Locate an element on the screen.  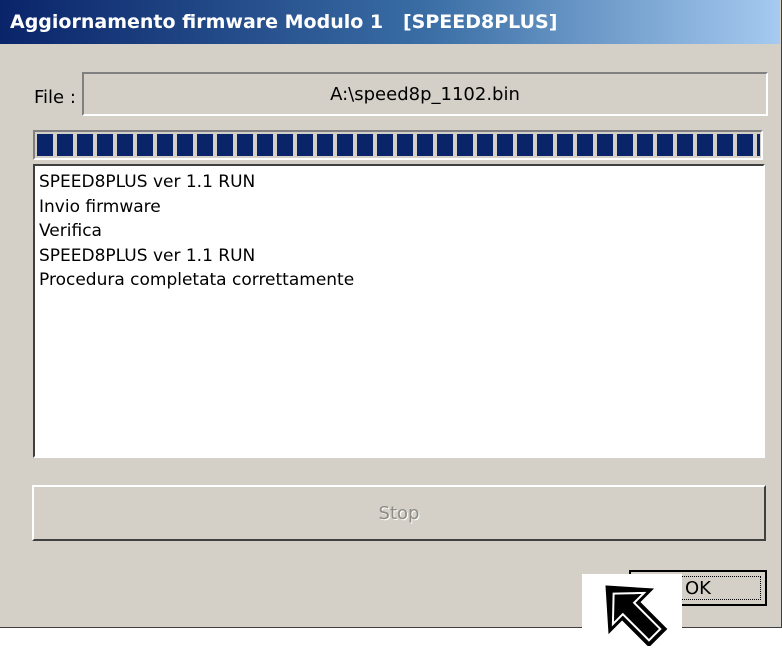
file-path-field: A:\speed8p_1102.bin is located at coordinates (425, 94).